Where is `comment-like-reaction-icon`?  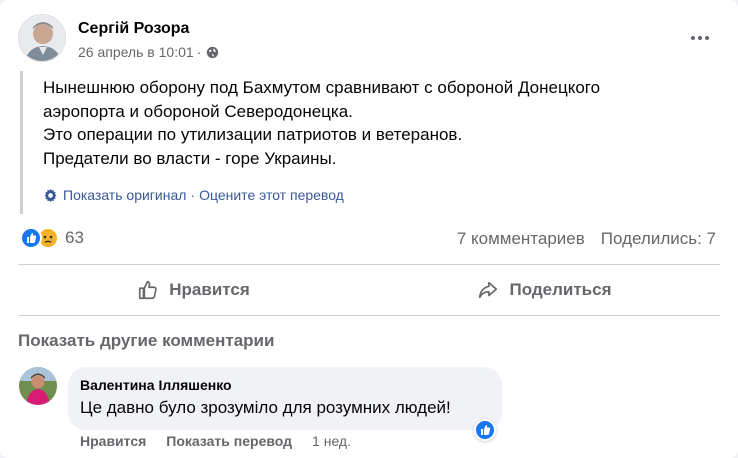
comment-like-reaction-icon is located at coordinates (485, 430).